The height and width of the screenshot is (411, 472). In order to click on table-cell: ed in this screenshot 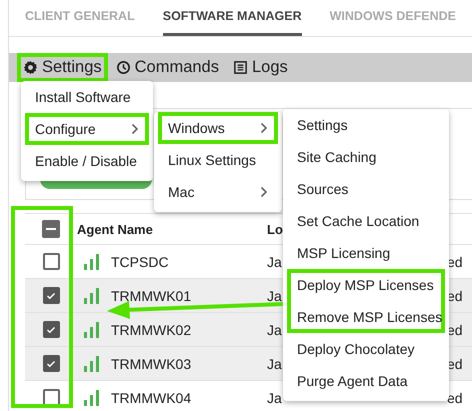, I will do `click(455, 398)`.